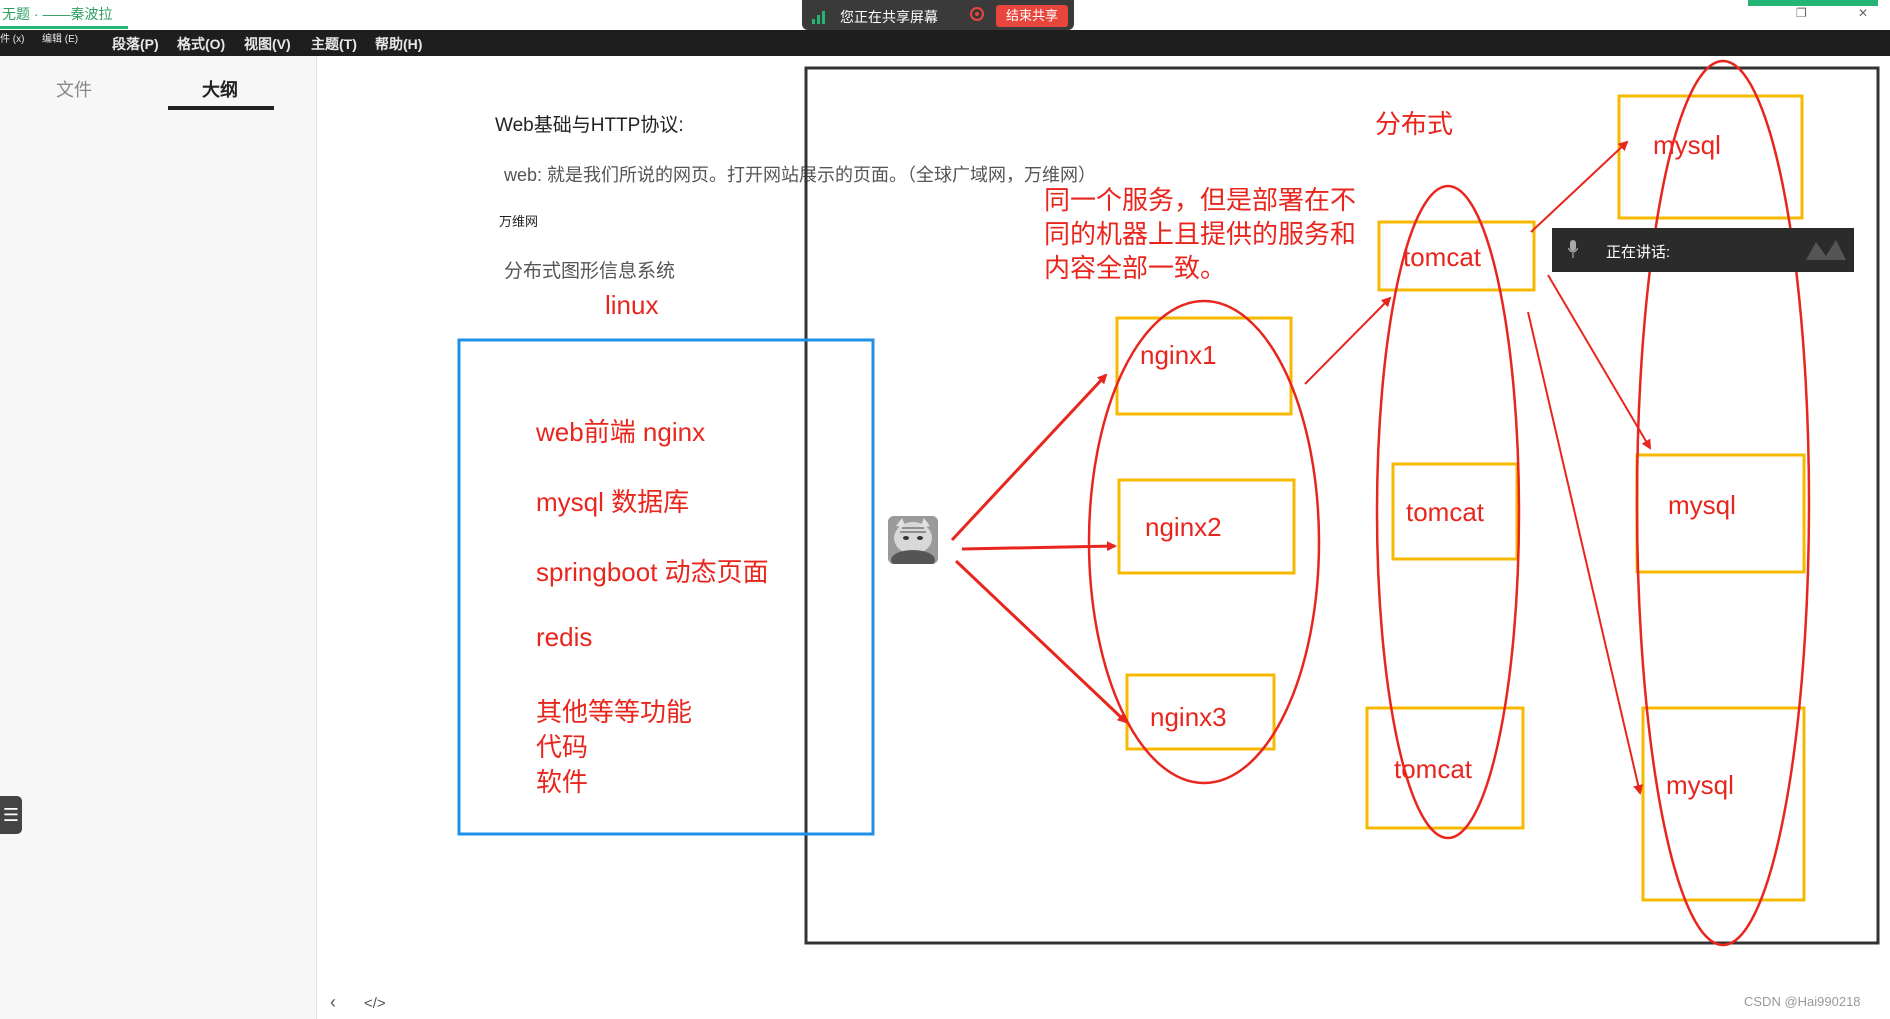 The image size is (1890, 1019). What do you see at coordinates (1414, 124) in the screenshot?
I see `label-distributed: 分布式` at bounding box center [1414, 124].